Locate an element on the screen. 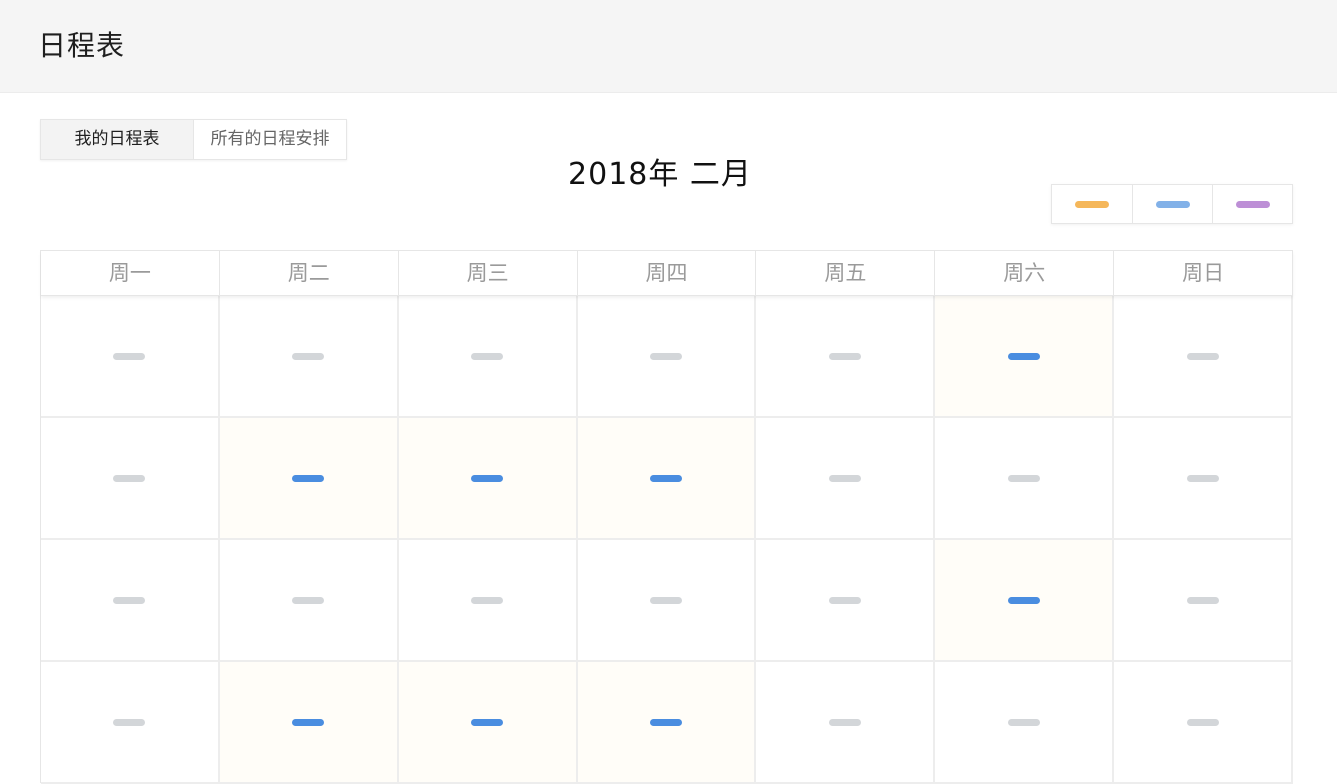  legend-swatch-orange is located at coordinates (1092, 204).